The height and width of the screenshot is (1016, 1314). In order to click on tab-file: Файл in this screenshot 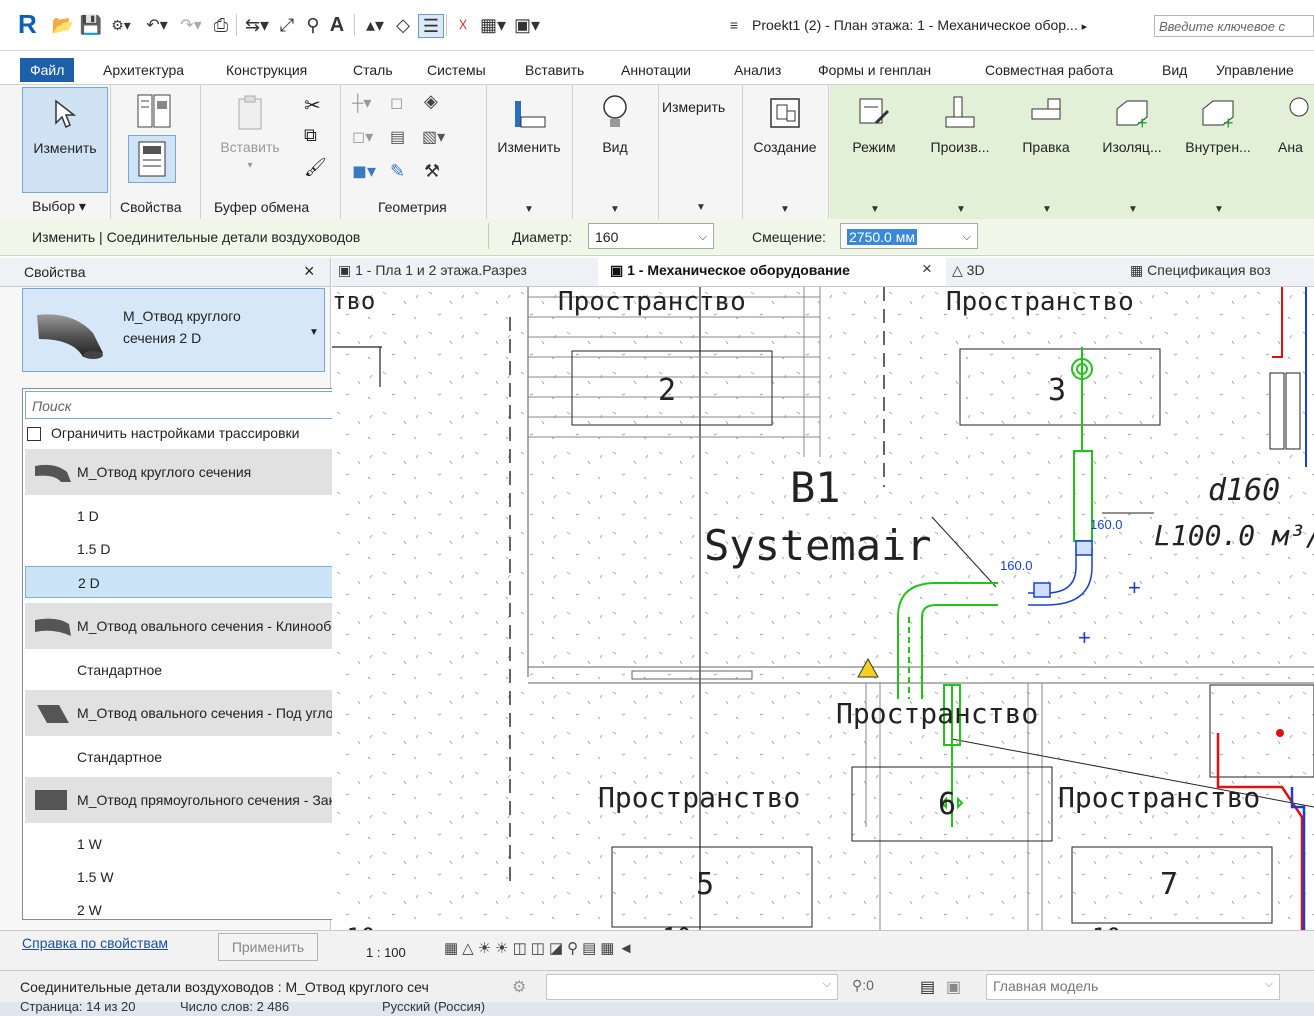, I will do `click(47, 70)`.